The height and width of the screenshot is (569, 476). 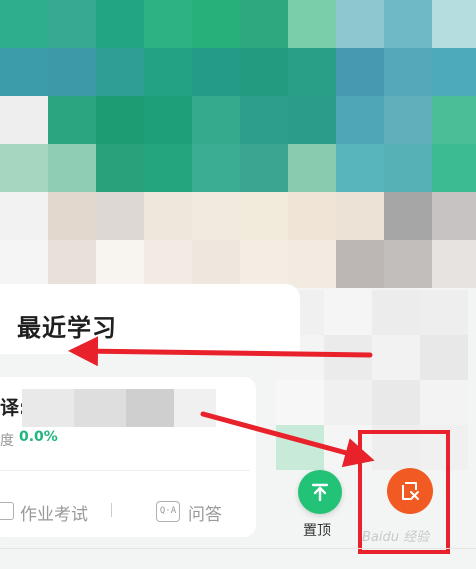 What do you see at coordinates (168, 511) in the screenshot?
I see `qa-icon: Q·A` at bounding box center [168, 511].